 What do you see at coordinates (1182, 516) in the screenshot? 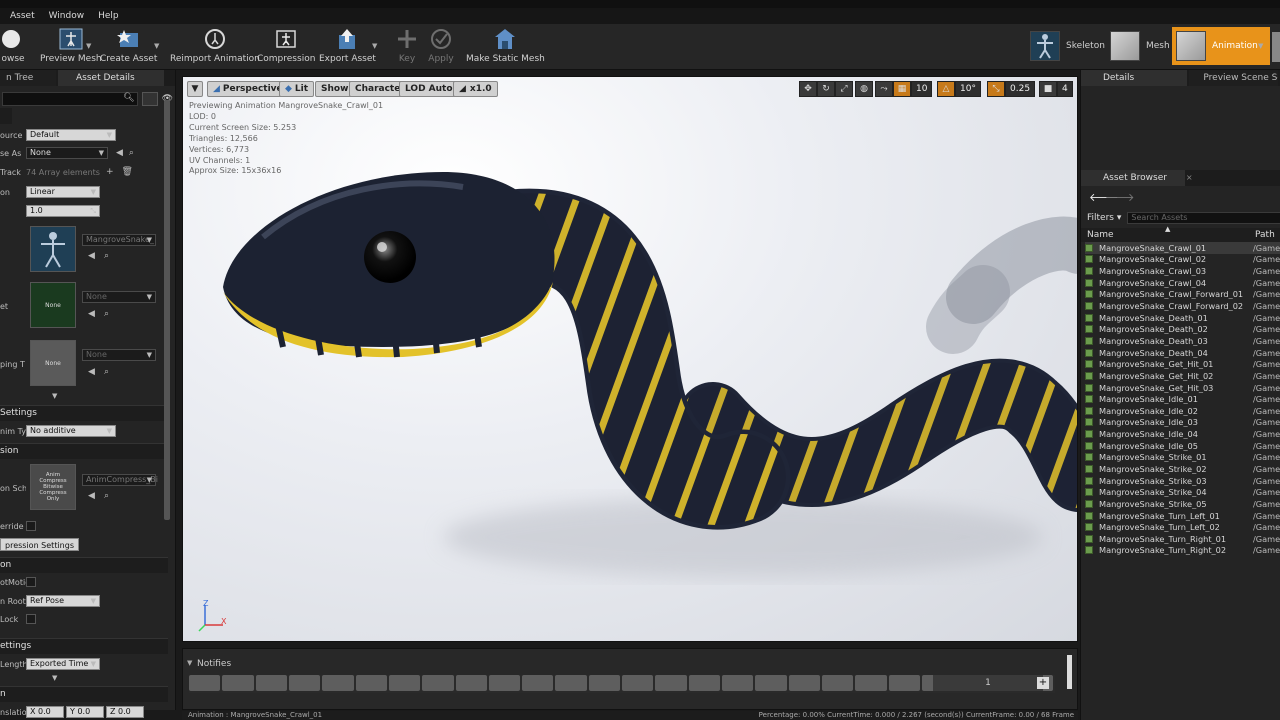
I see `asset-list-item: MangroveSnake_Turn_Left_01/Game` at bounding box center [1182, 516].